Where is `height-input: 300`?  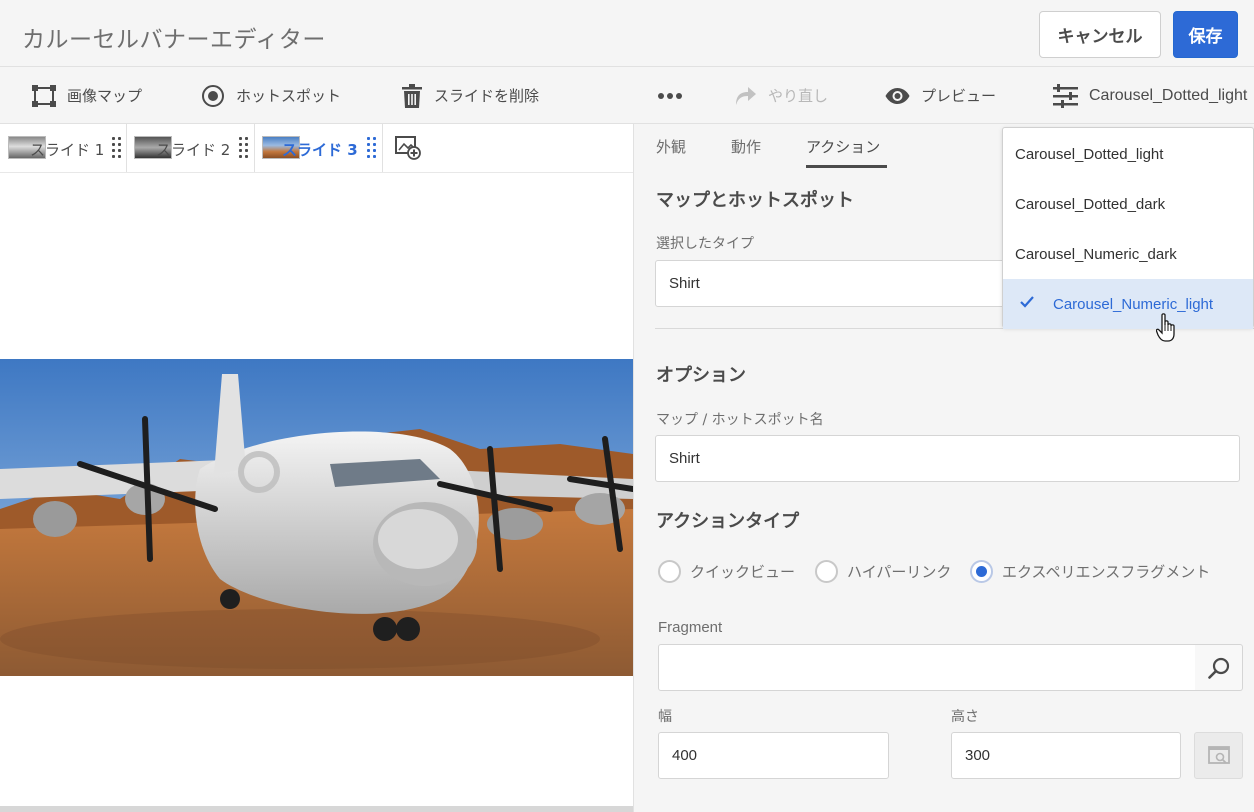
height-input: 300 is located at coordinates (1066, 755).